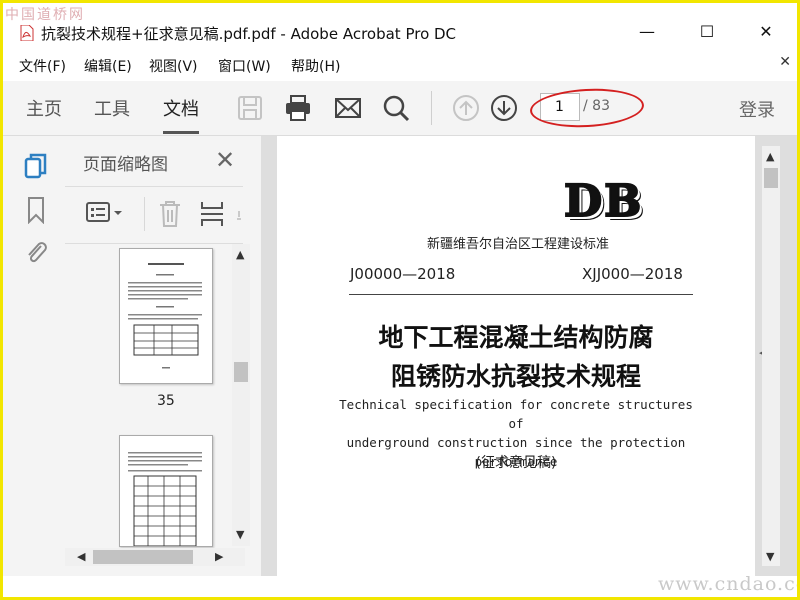 The width and height of the screenshot is (800, 600). What do you see at coordinates (603, 201) in the screenshot?
I see `db-logo: DB` at bounding box center [603, 201].